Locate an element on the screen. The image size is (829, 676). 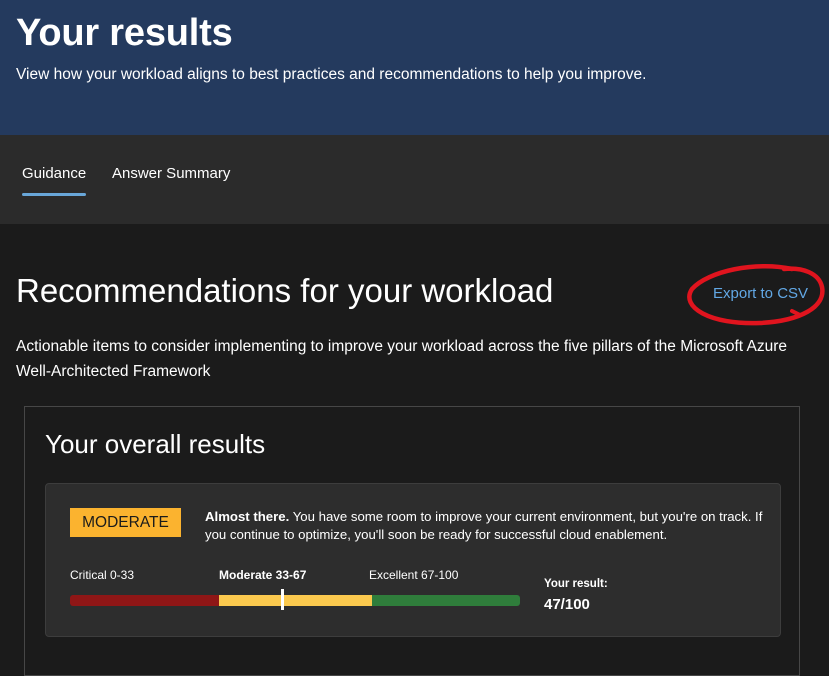
range-label-critical: Critical 0-33 is located at coordinates (102, 575).